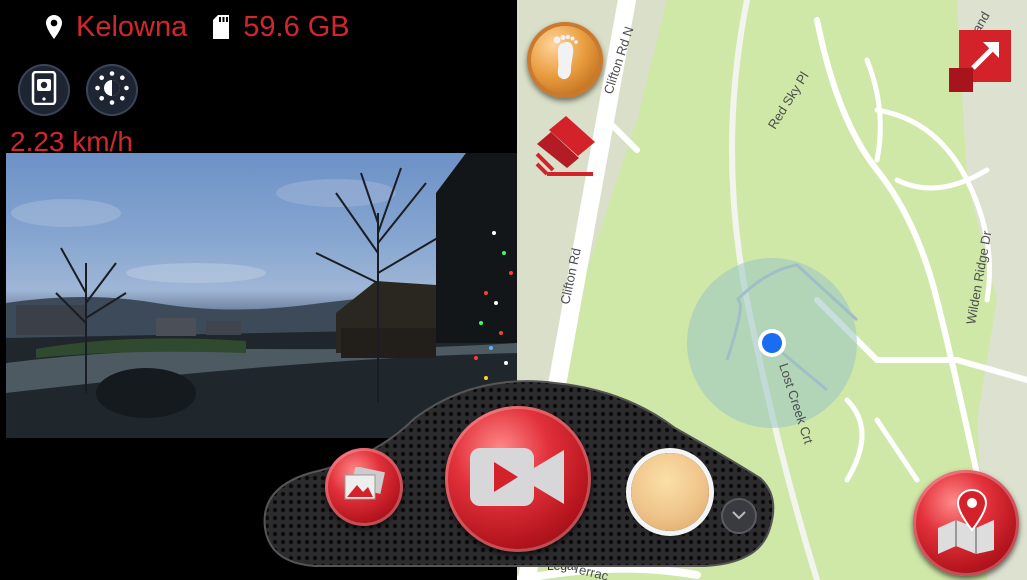  What do you see at coordinates (566, 147) in the screenshot?
I see `map-layers-button` at bounding box center [566, 147].